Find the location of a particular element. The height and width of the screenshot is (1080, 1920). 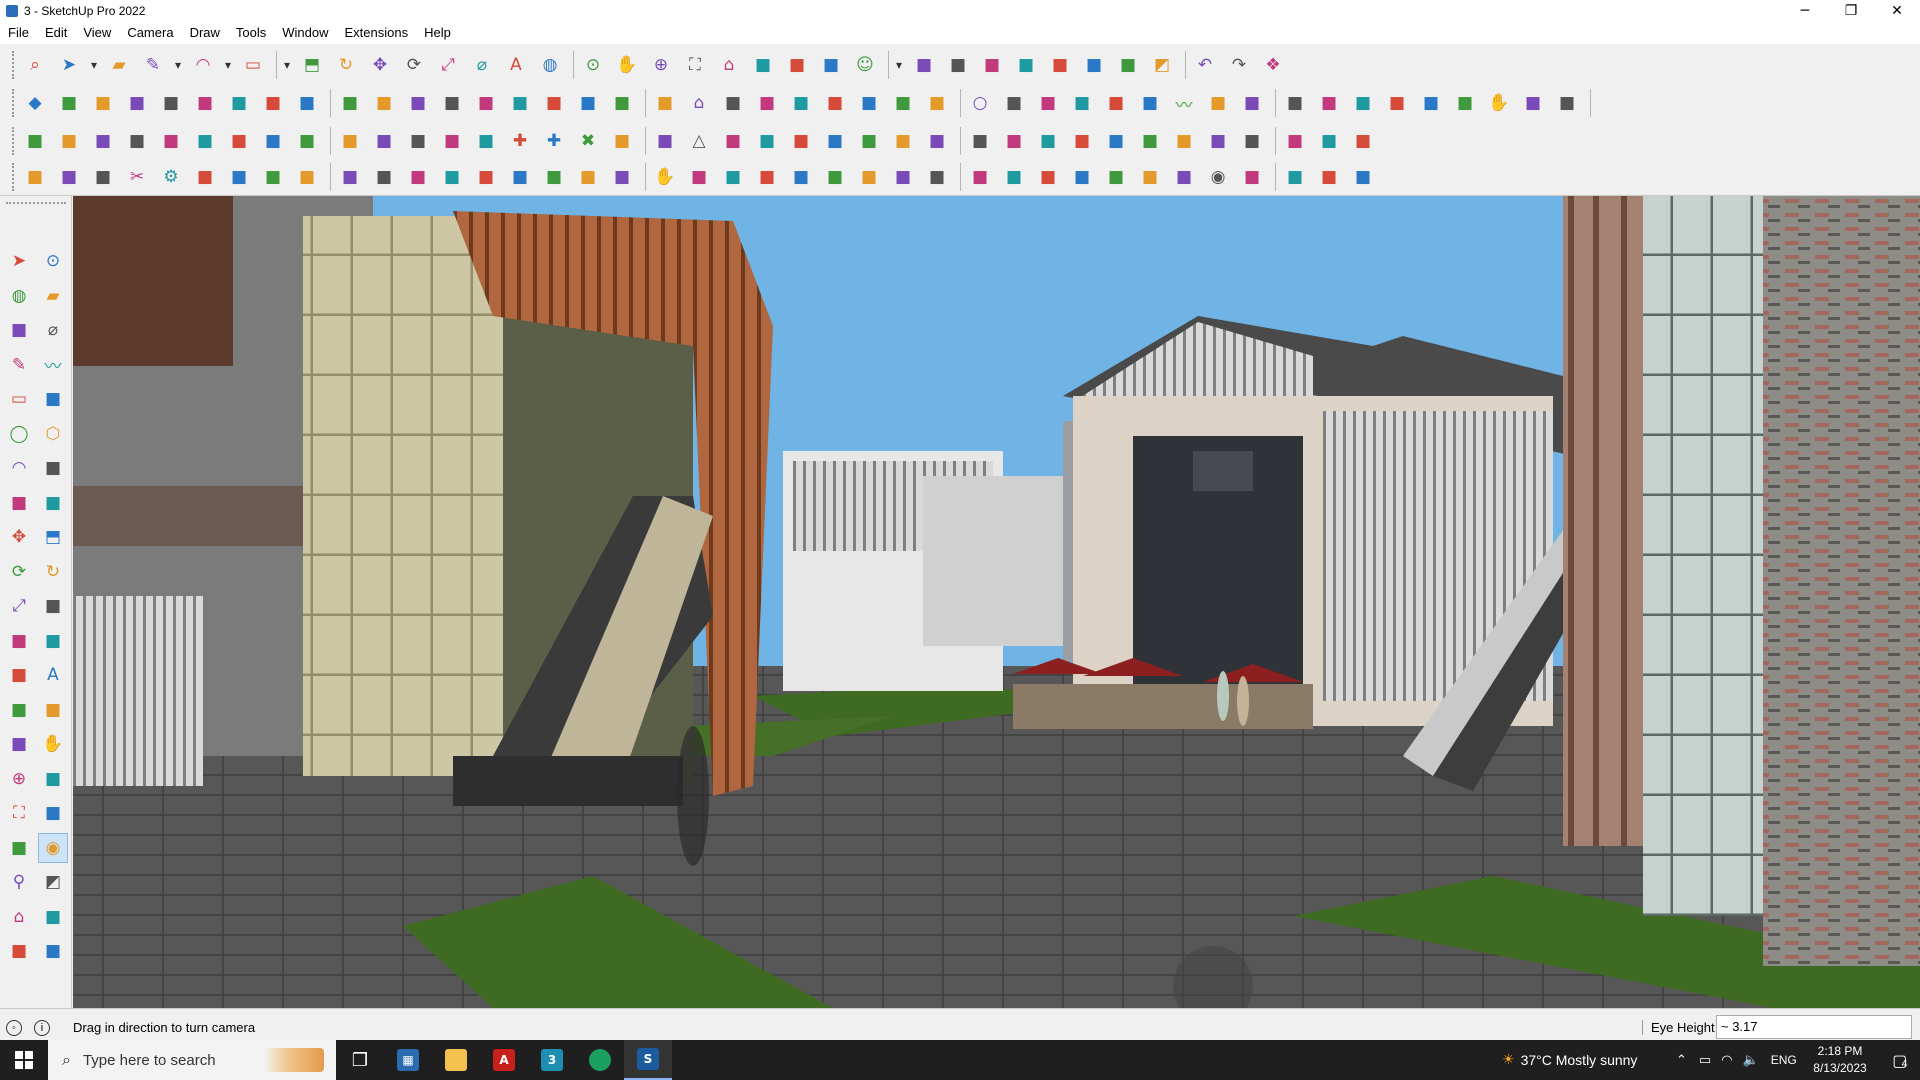

bend-icon: ■ is located at coordinates (1363, 103).